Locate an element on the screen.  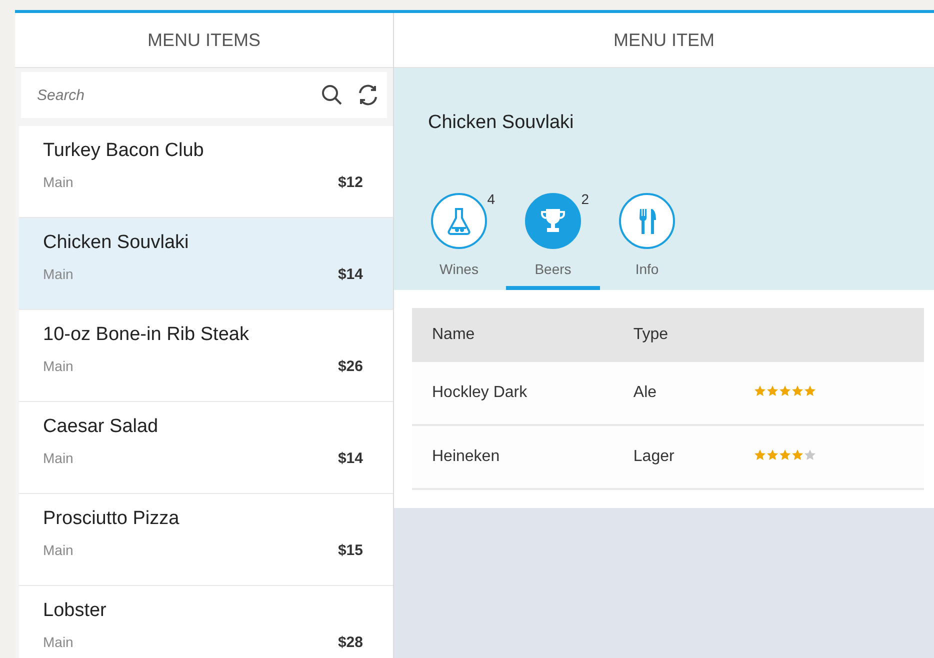
item-price: $12 is located at coordinates (350, 182).